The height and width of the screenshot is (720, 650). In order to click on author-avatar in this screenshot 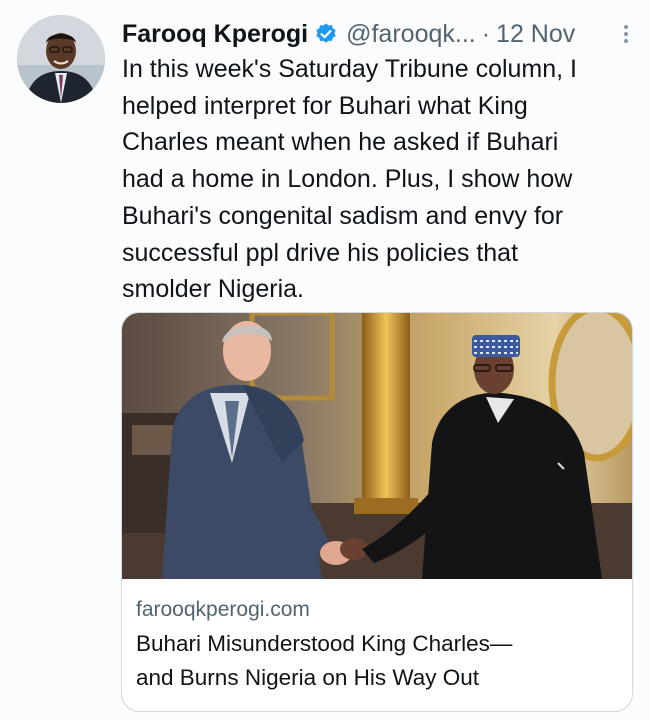, I will do `click(61, 59)`.